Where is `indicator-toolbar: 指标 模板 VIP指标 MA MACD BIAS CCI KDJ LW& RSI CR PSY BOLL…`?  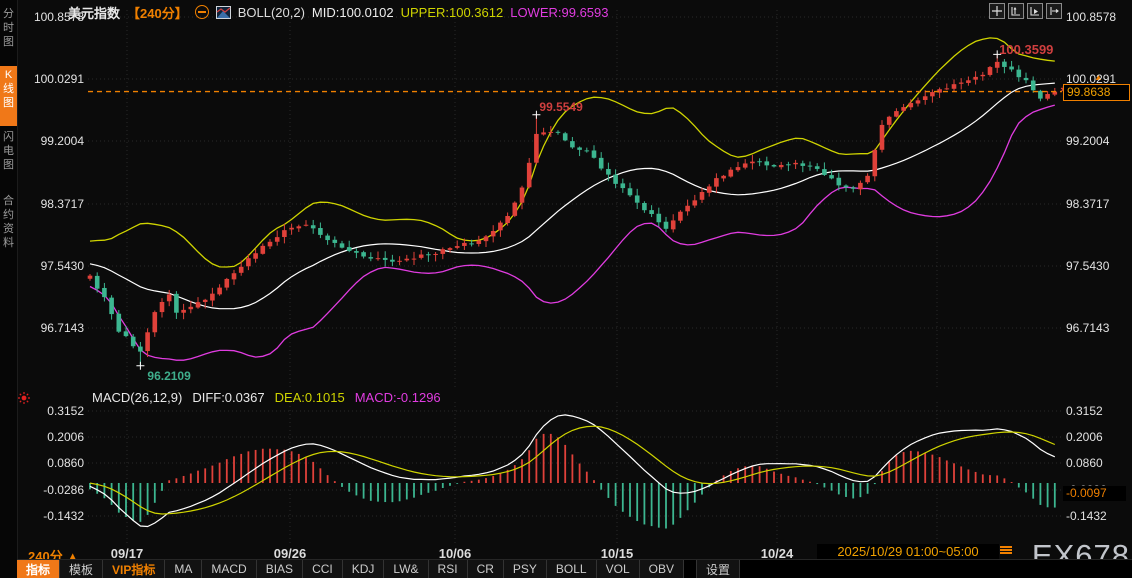
indicator-toolbar: 指标 模板 VIP指标 MA MACD BIAS CCI KDJ LW& RSI CR PSY BOLL… is located at coordinates (574, 568).